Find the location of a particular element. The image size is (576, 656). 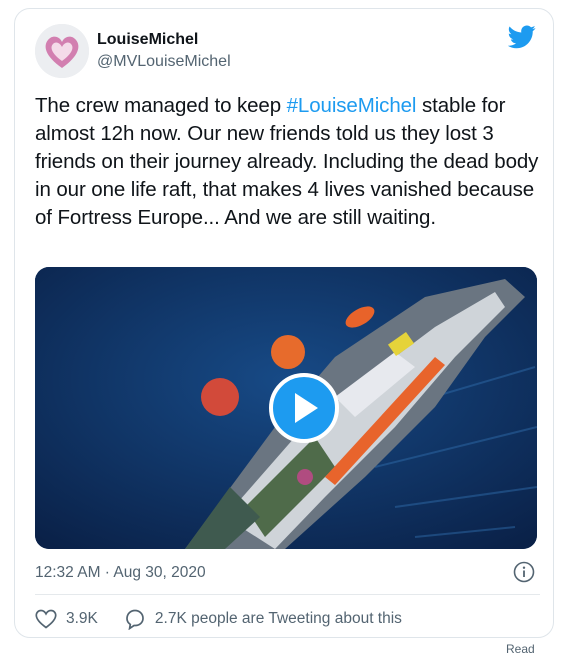

display-name: LouiseMichel is located at coordinates (147, 40).